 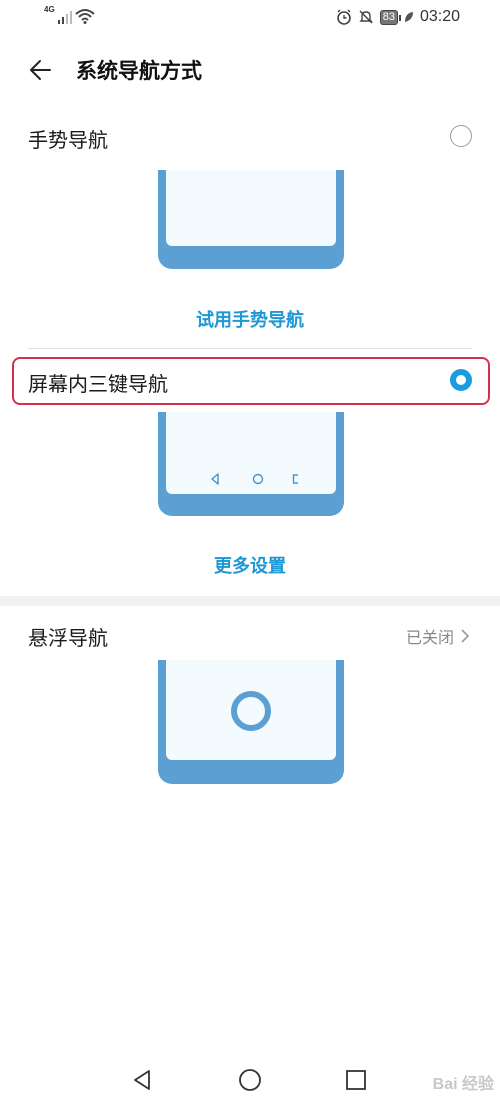 I want to click on float-status-text: 已关闭, so click(x=429, y=637).